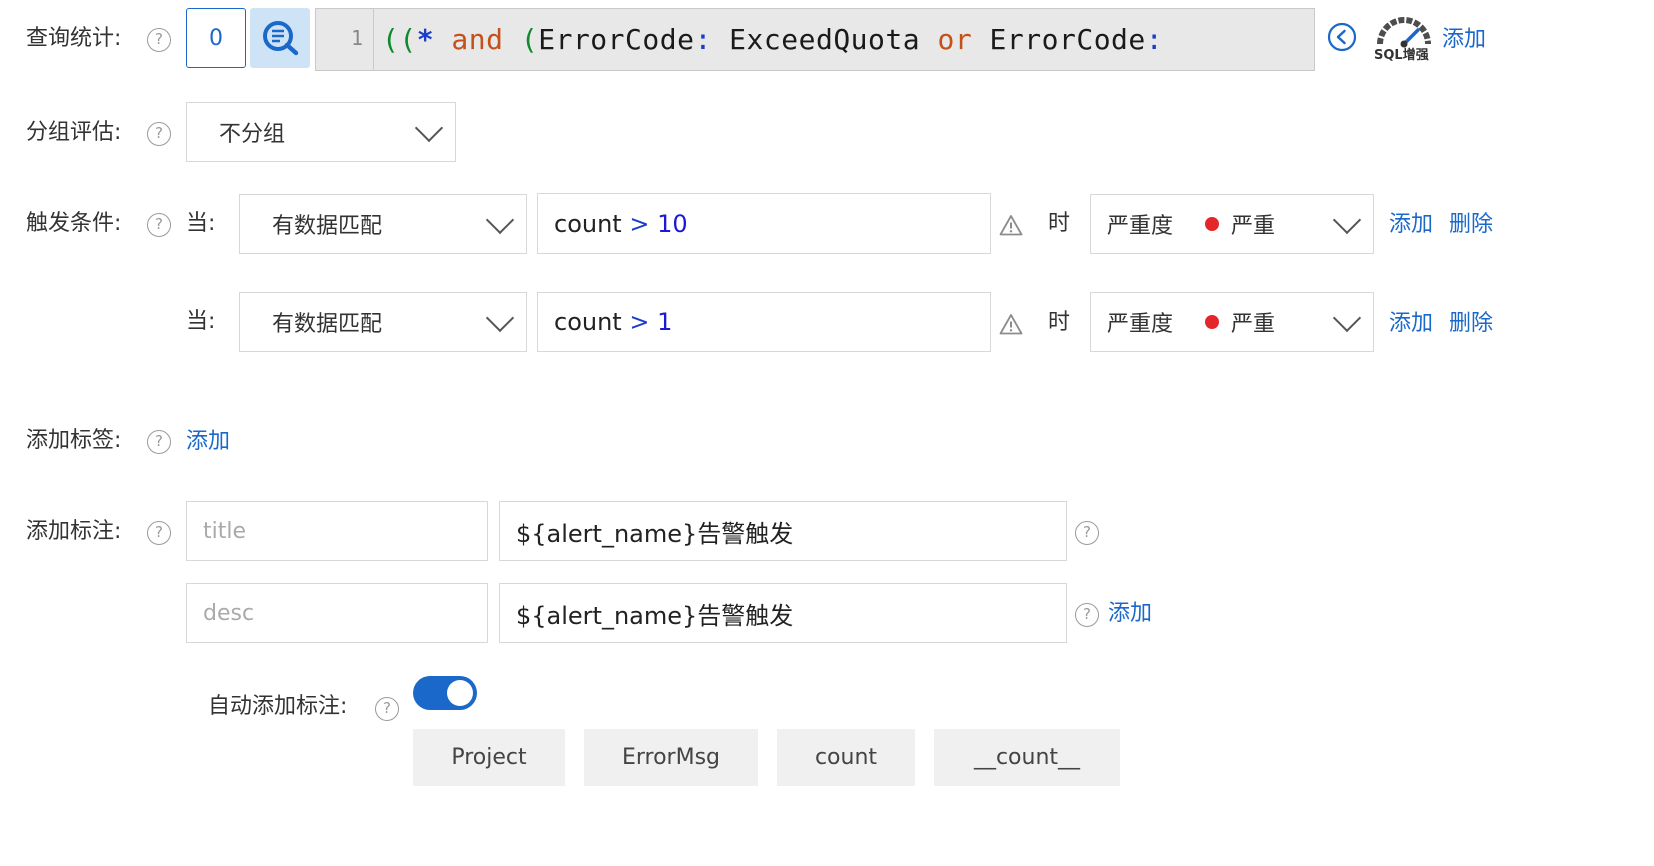 The image size is (1654, 866). What do you see at coordinates (321, 132) in the screenshot?
I see `group-eval-select: 不分组` at bounding box center [321, 132].